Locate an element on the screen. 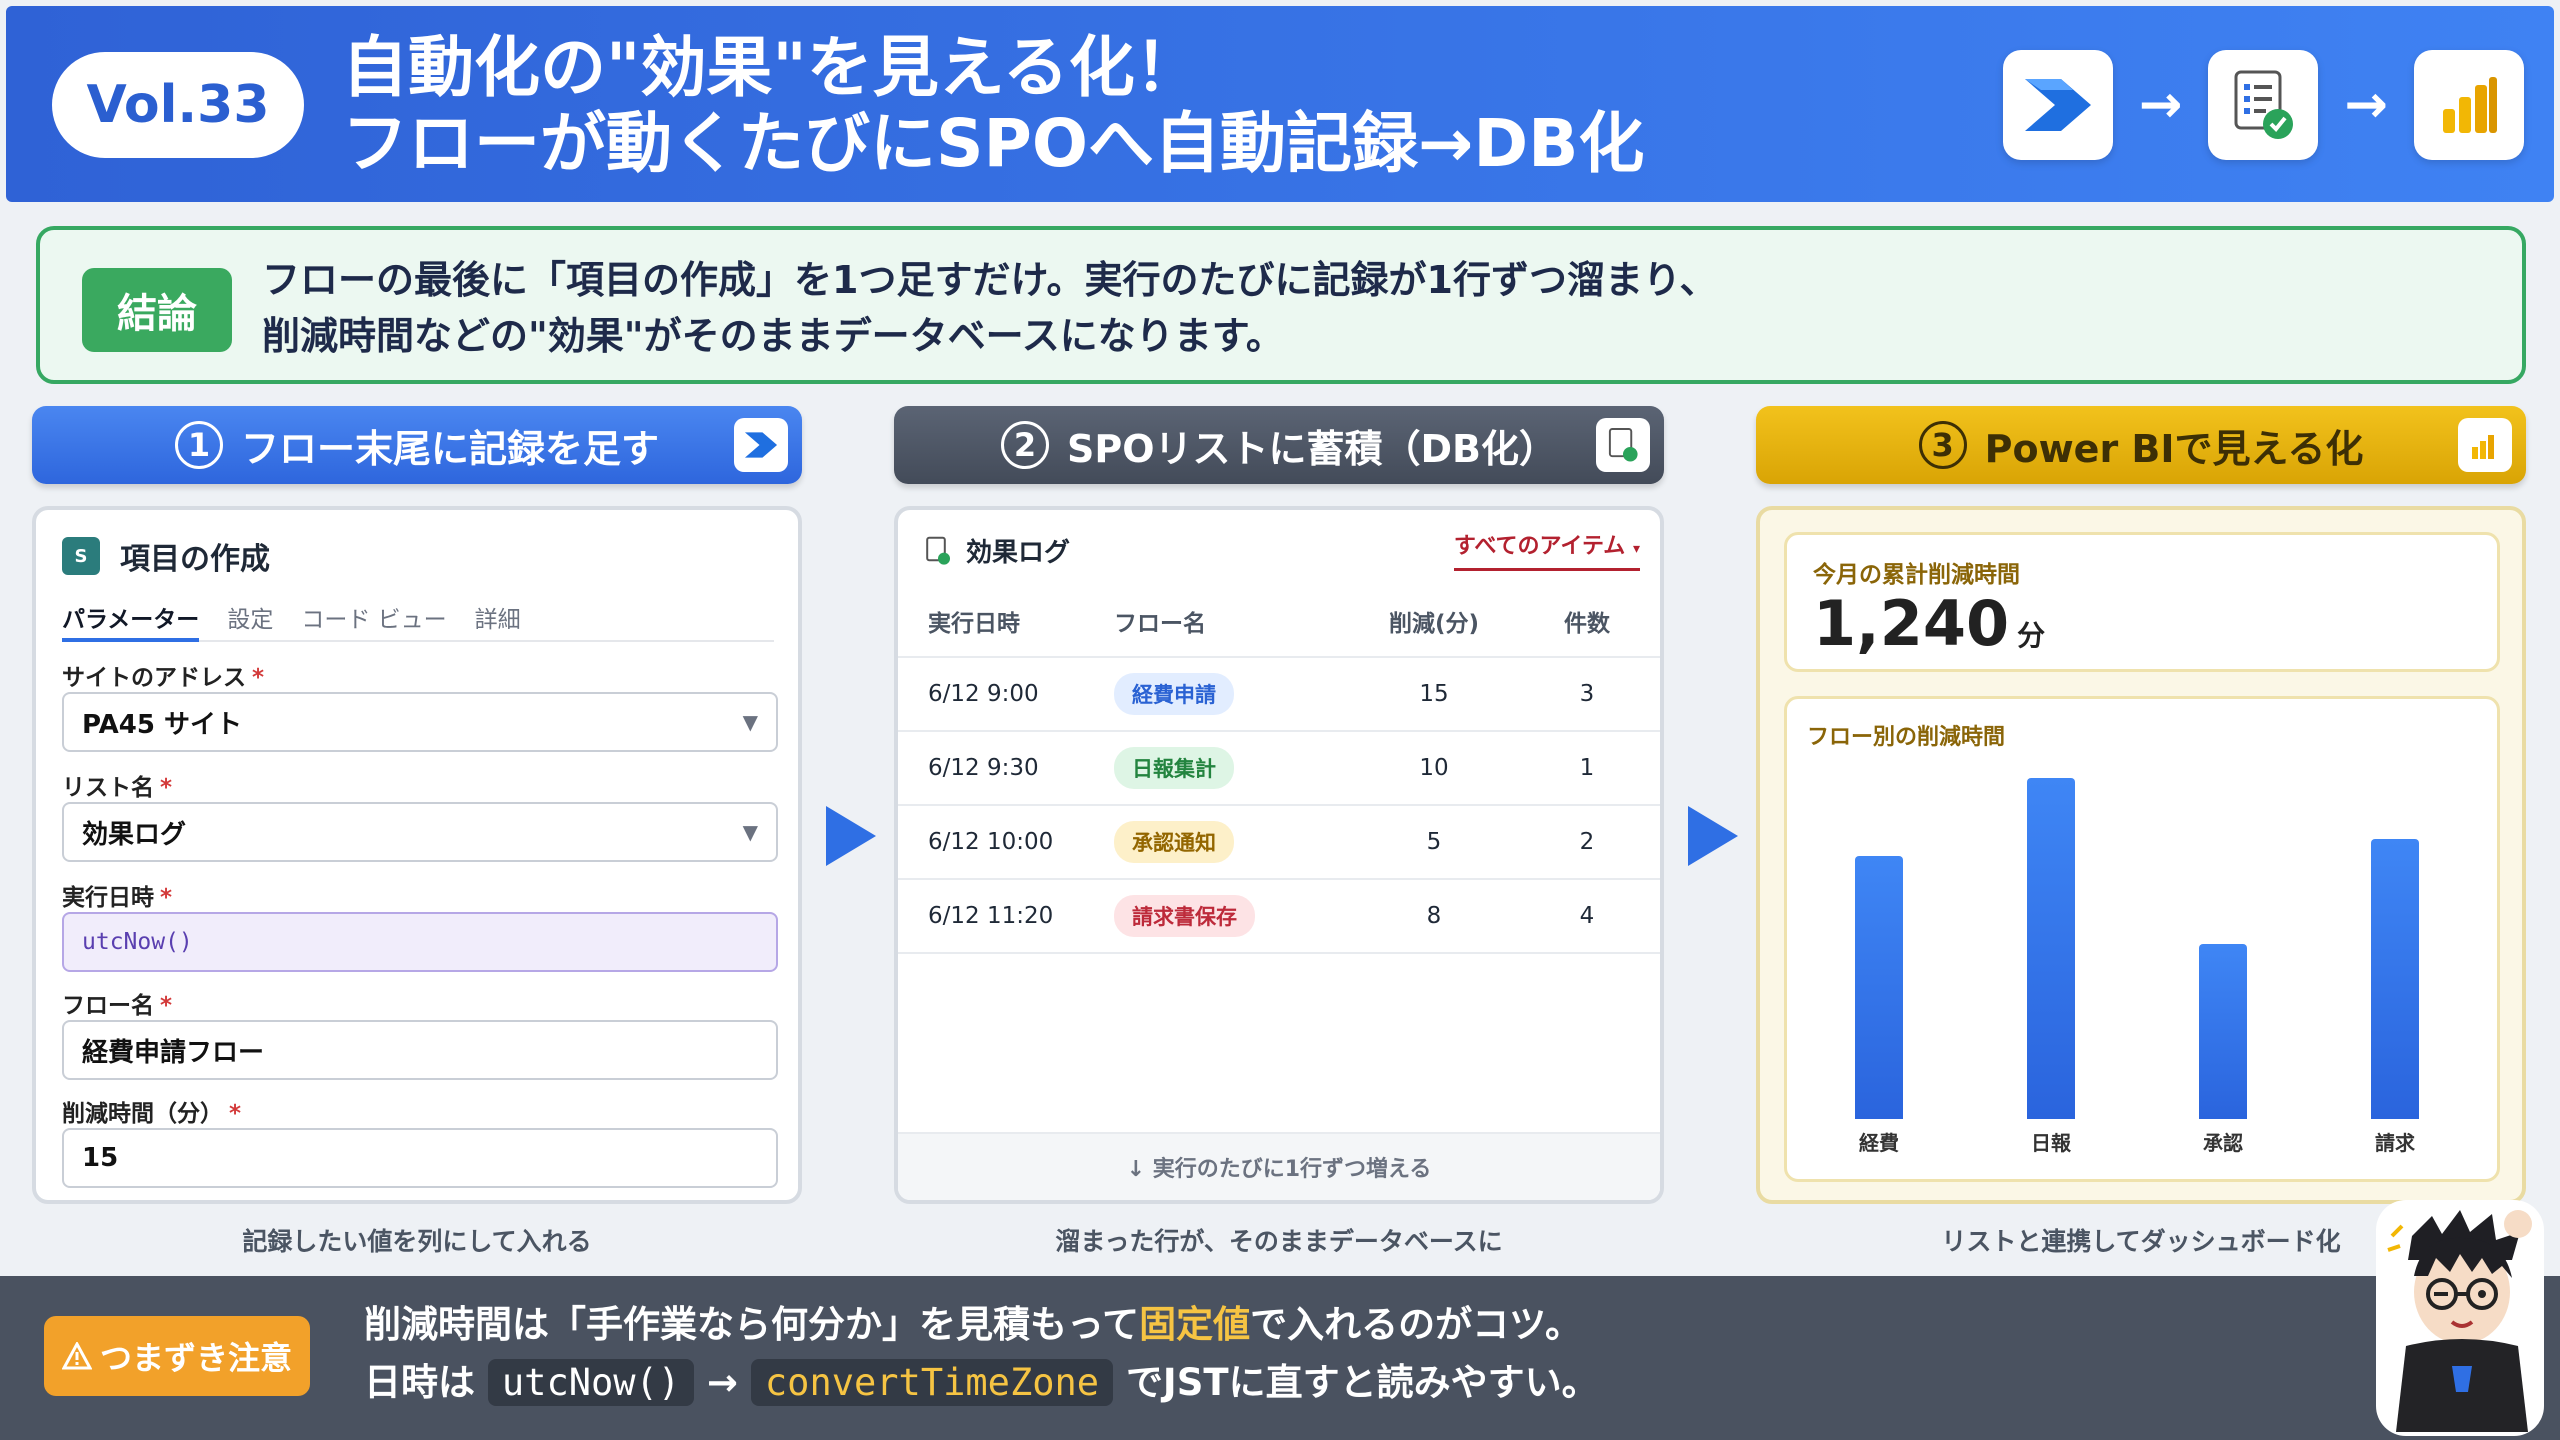 This screenshot has width=2560, height=1440. list-title-text: 効果ログ is located at coordinates (1018, 553).